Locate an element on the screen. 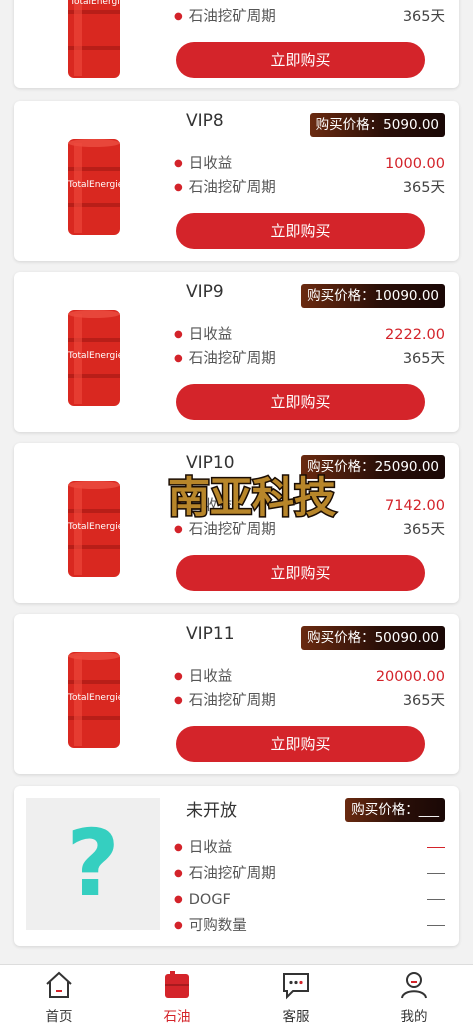 The image size is (473, 1025). dogf-row: ● DOGF is located at coordinates (309, 900).